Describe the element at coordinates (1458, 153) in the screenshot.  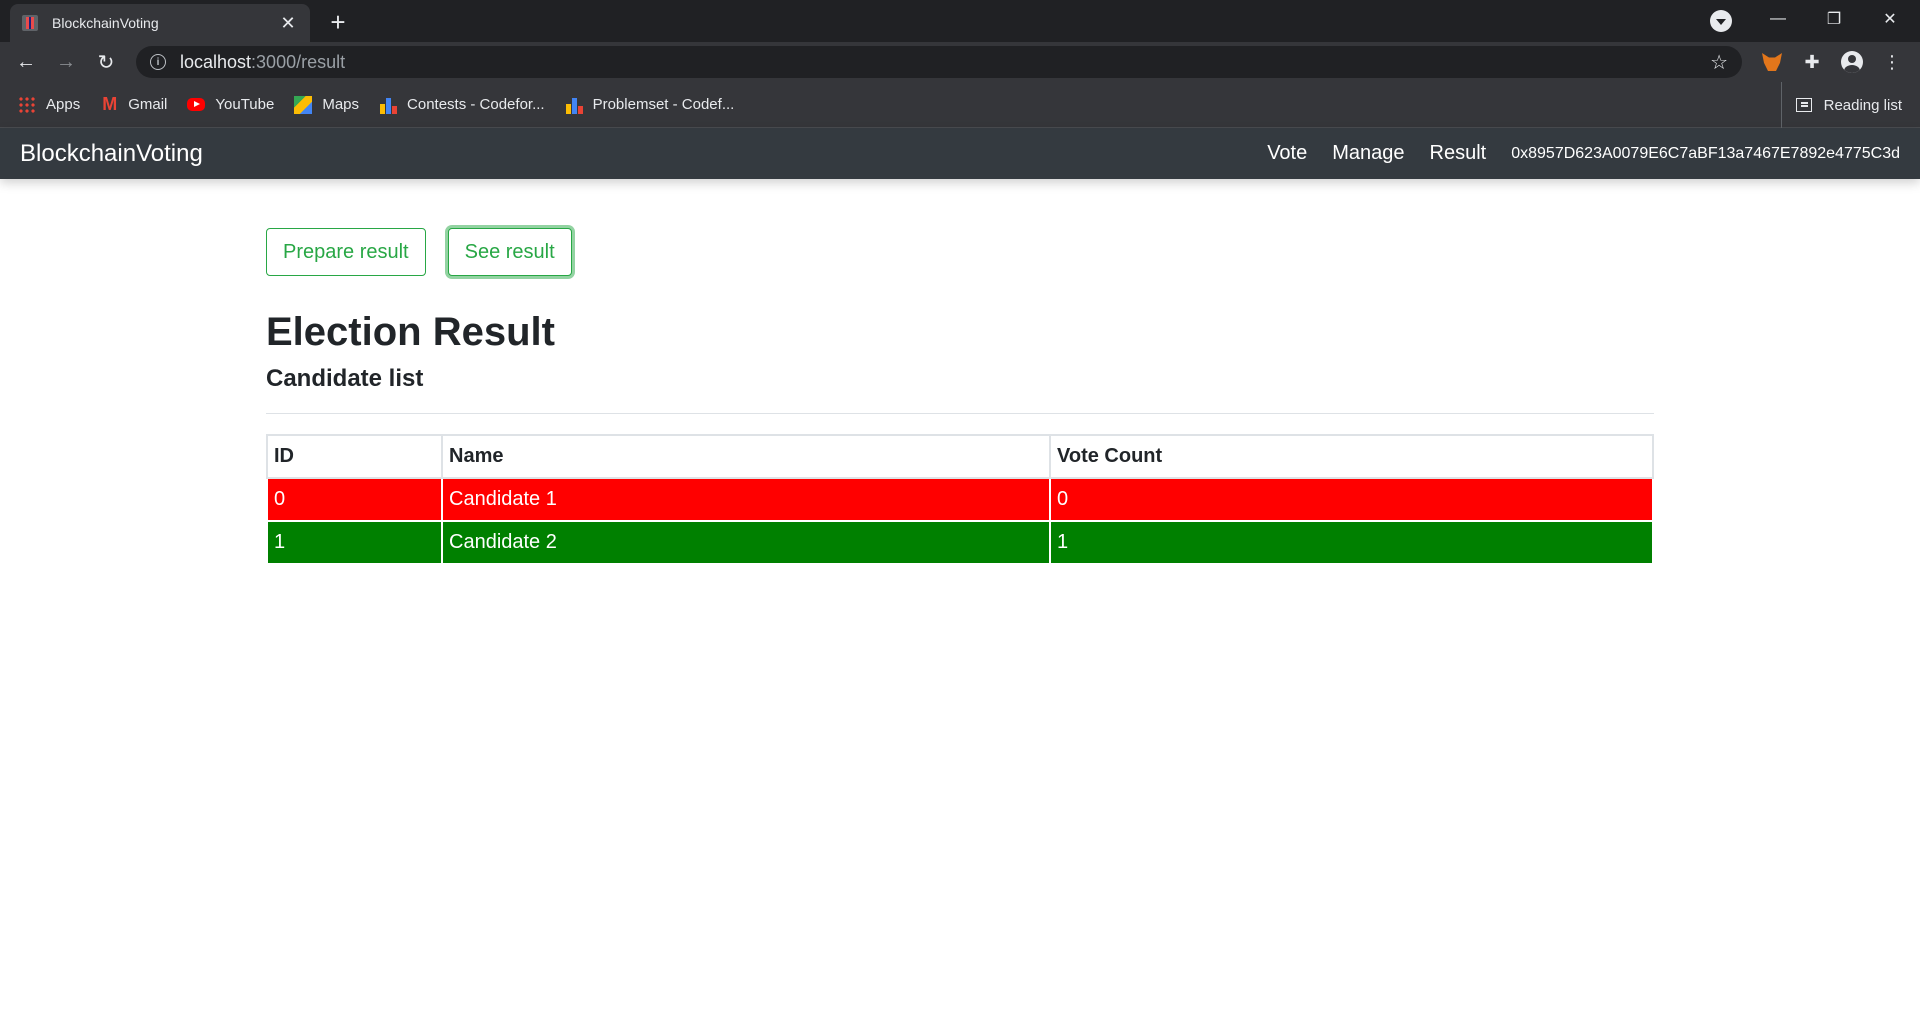
I see `nav-link-result: Result` at that location.